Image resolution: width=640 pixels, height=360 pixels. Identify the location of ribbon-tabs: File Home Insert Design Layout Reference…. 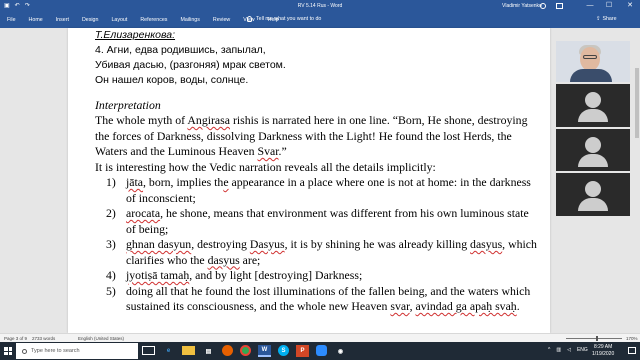
(320, 20).